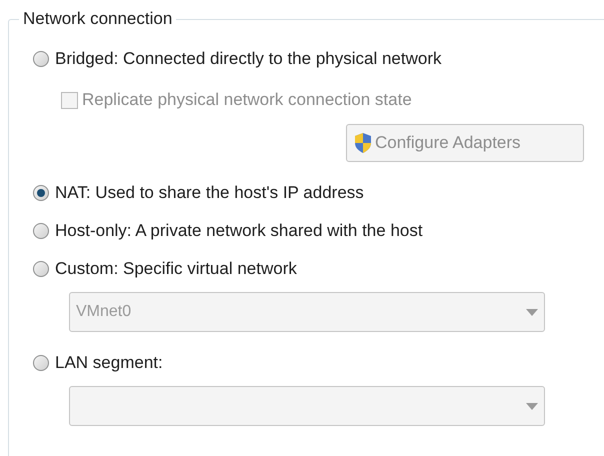 Image resolution: width=604 pixels, height=456 pixels. What do you see at coordinates (248, 59) in the screenshot?
I see `radio-label: Bridged: Connected directly to the physical network` at bounding box center [248, 59].